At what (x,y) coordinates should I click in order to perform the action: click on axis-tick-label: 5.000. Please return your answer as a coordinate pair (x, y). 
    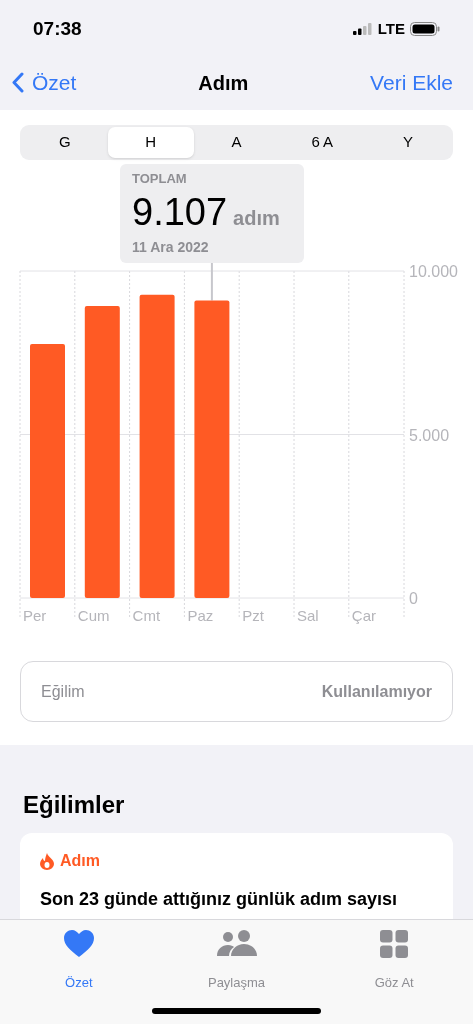
    Looking at the image, I should click on (429, 435).